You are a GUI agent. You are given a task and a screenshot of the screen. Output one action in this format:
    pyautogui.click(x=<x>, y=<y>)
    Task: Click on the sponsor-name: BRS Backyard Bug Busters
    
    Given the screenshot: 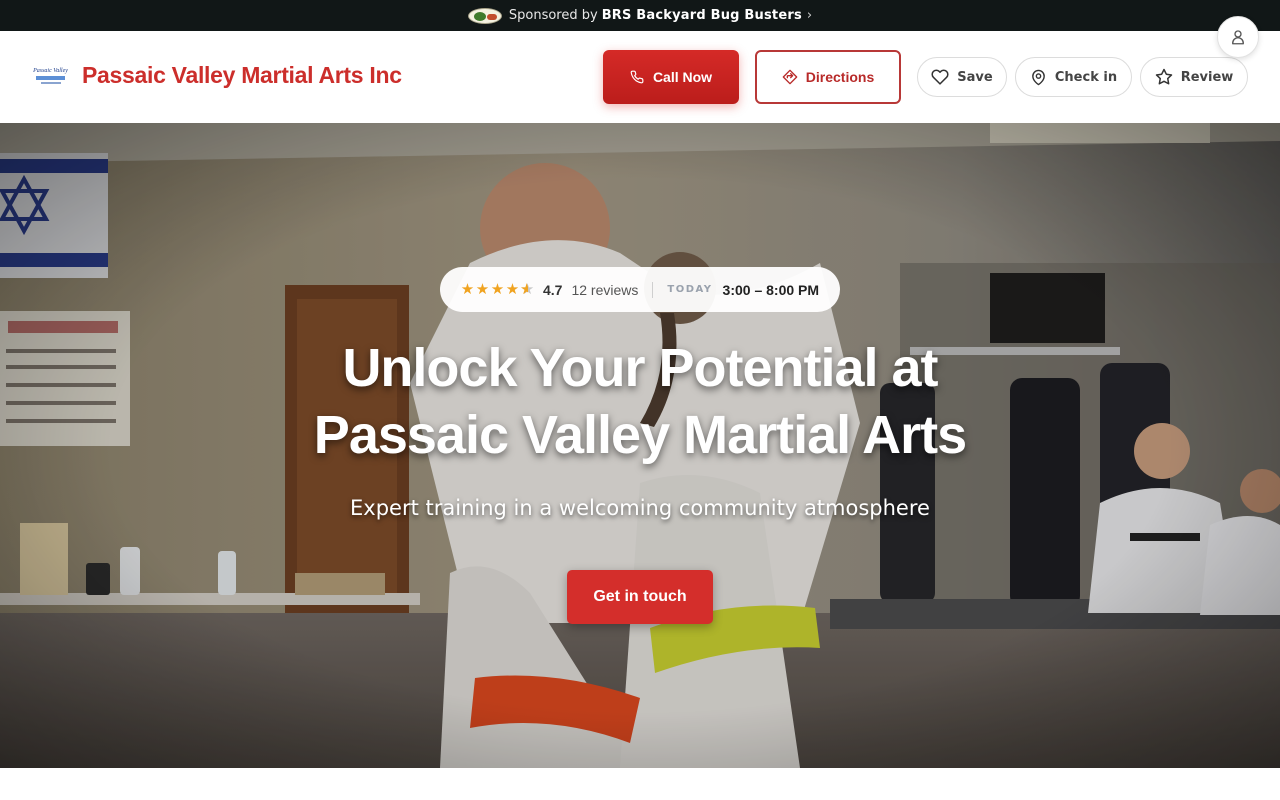 What is the action you would take?
    pyautogui.click(x=702, y=15)
    